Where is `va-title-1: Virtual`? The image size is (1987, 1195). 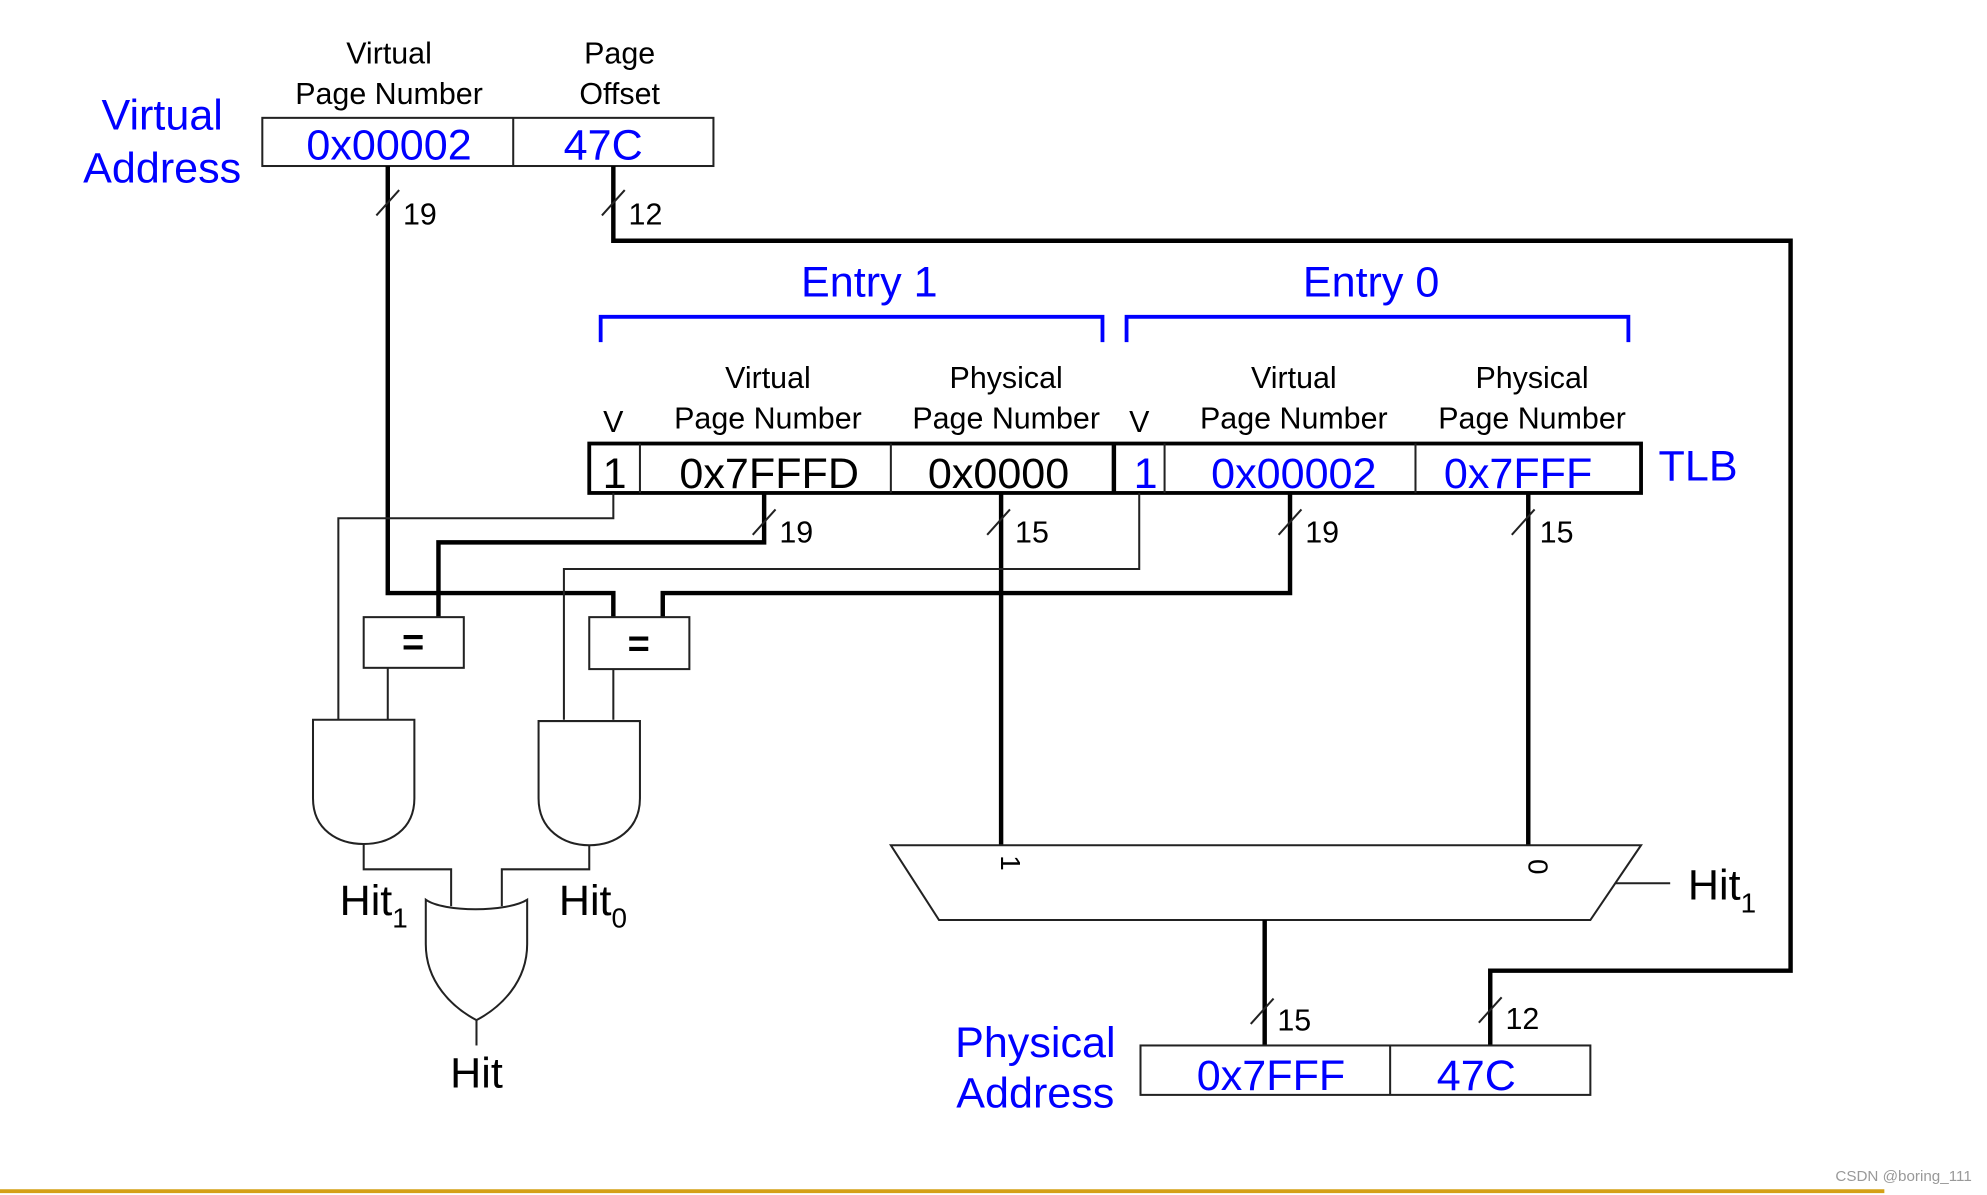
va-title-1: Virtual is located at coordinates (162, 115).